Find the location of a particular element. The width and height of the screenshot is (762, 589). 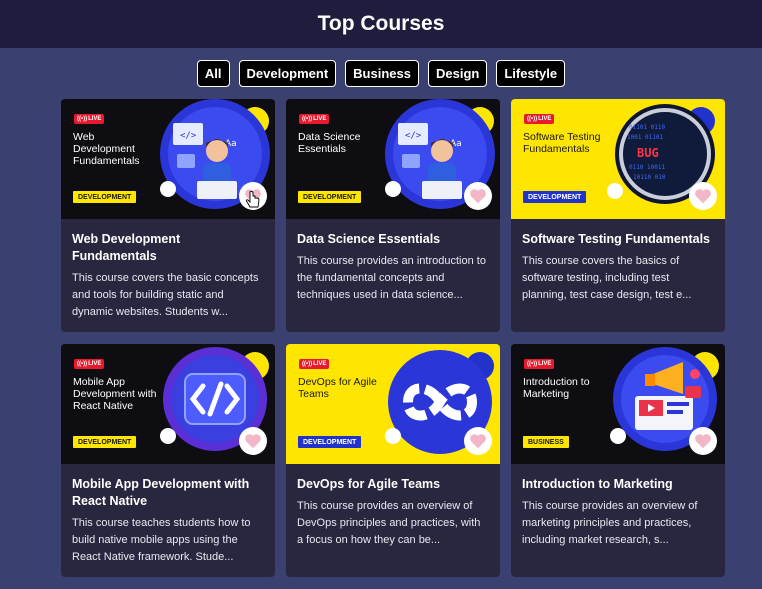

svg-text: BUG is located at coordinates (648, 153).